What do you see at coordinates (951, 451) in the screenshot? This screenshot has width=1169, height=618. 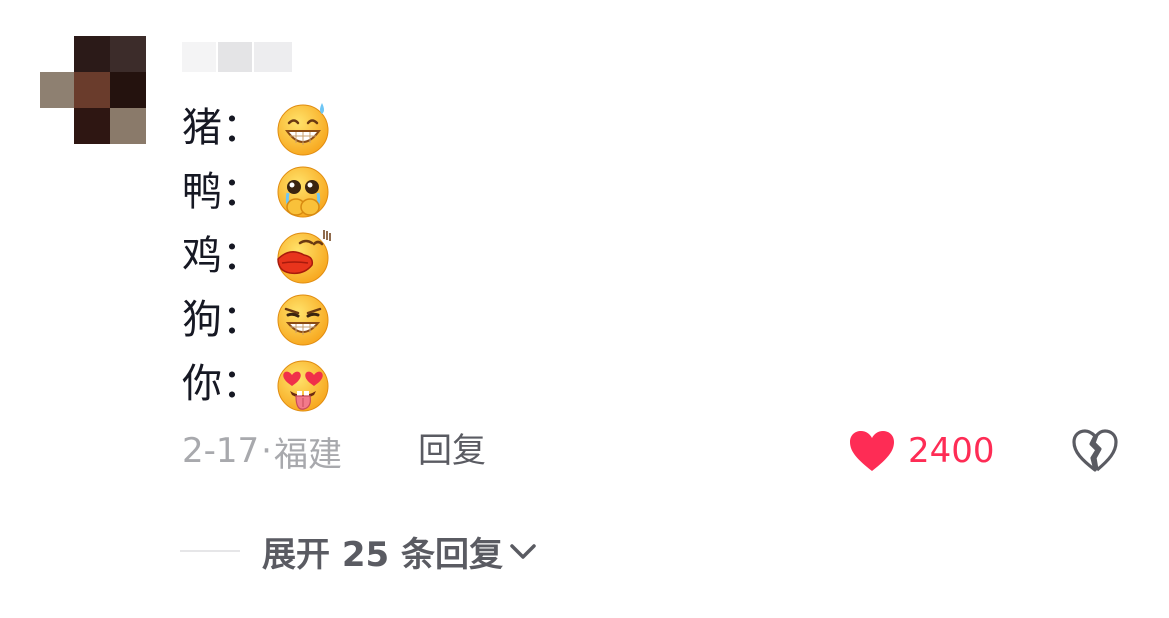 I see `like-count: 2400` at bounding box center [951, 451].